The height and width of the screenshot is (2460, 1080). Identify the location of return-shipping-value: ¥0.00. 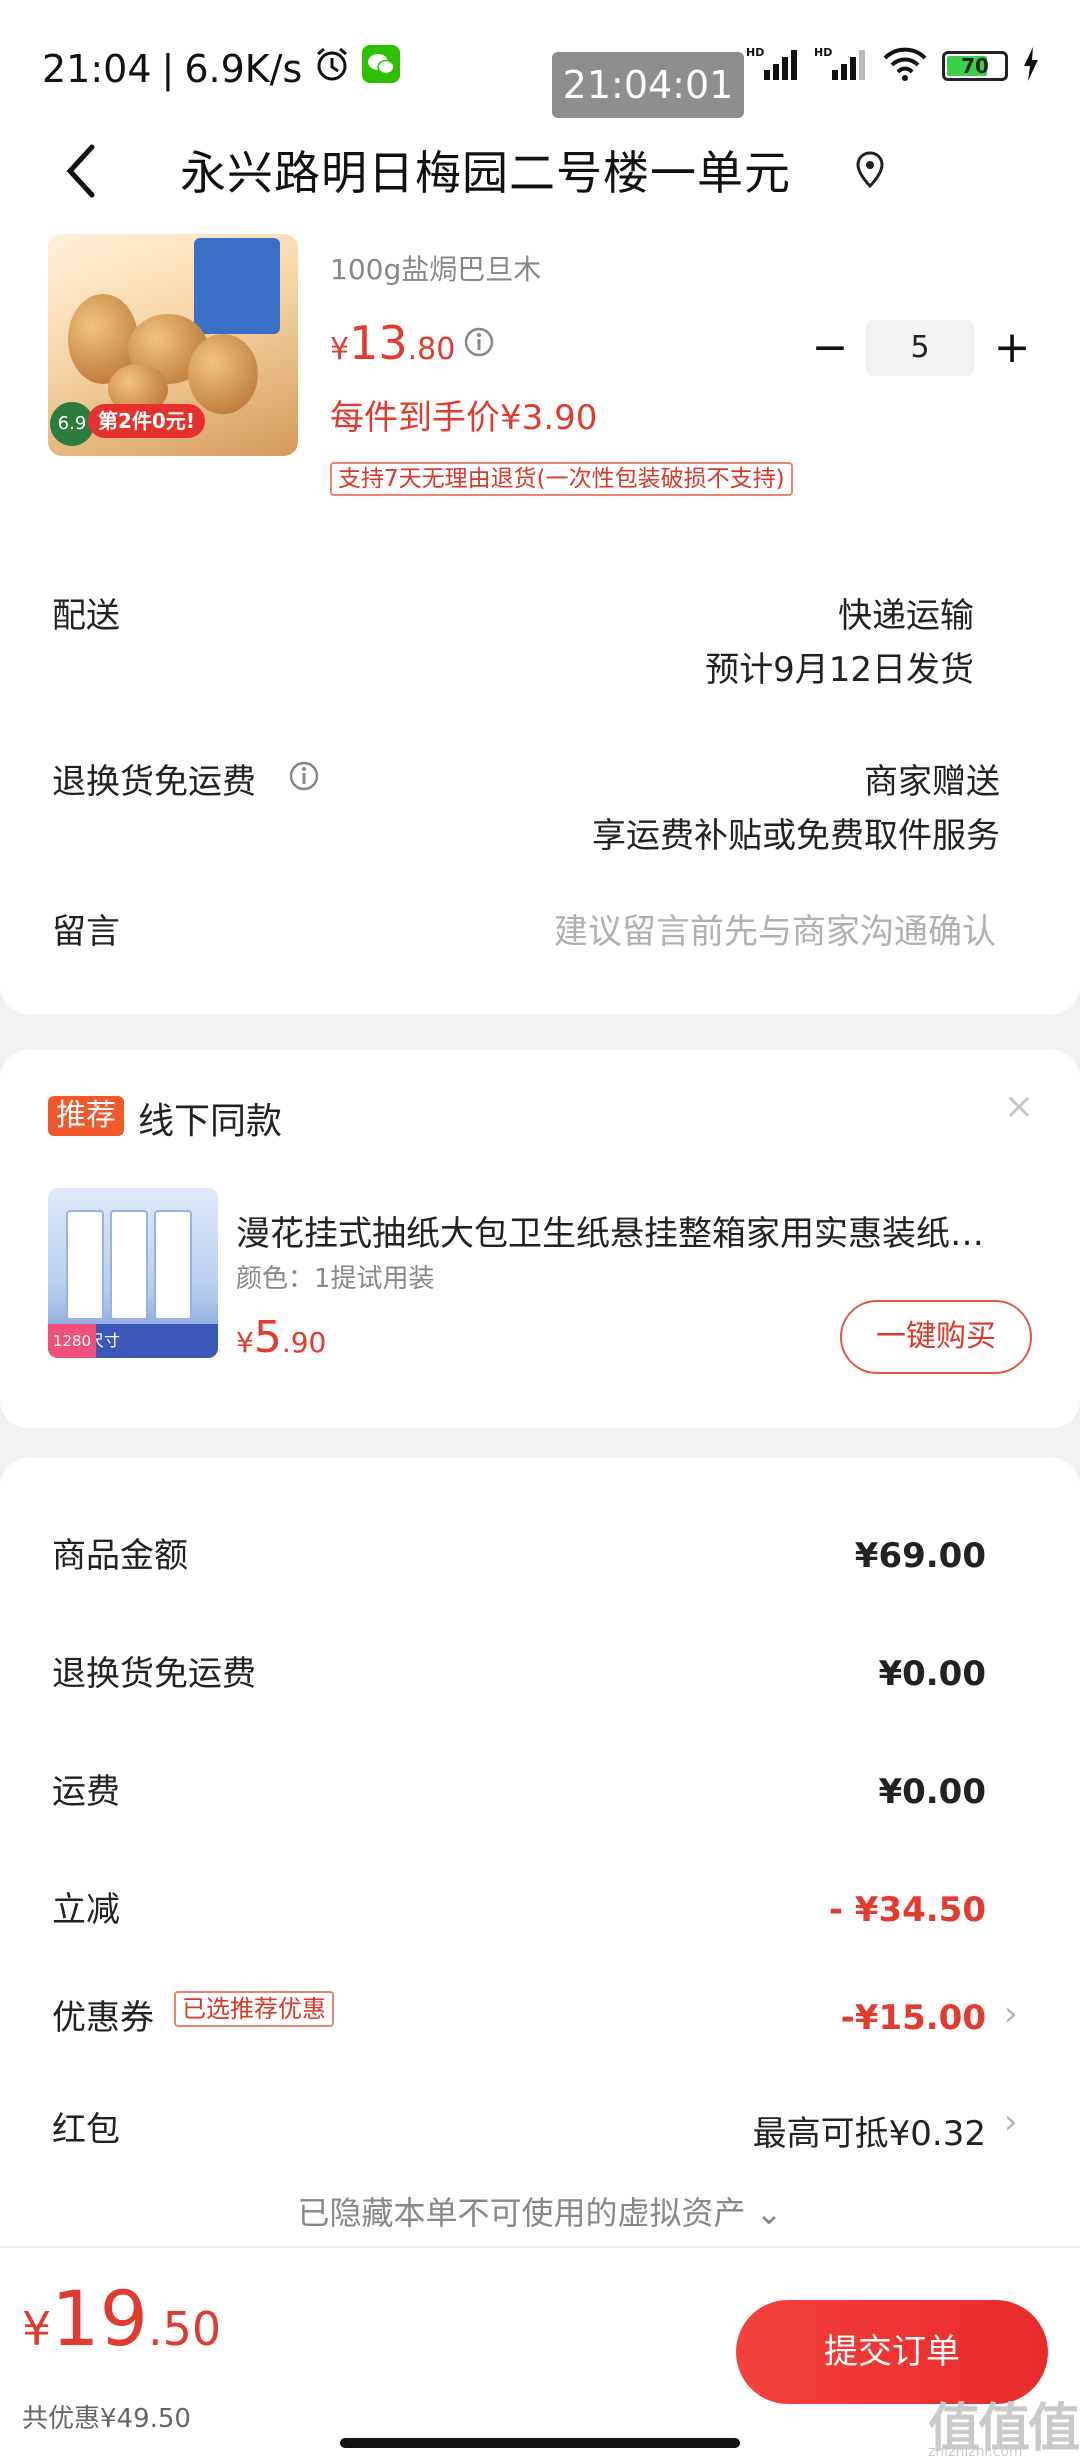
(932, 1674).